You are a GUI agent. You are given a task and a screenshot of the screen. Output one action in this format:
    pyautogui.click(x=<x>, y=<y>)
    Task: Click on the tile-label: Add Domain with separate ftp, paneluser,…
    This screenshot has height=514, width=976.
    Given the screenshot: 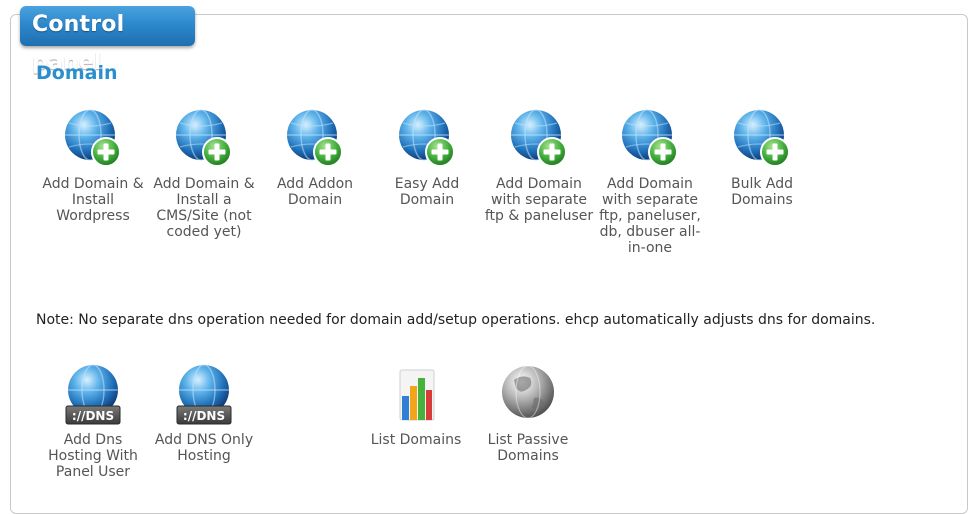 What is the action you would take?
    pyautogui.click(x=650, y=216)
    